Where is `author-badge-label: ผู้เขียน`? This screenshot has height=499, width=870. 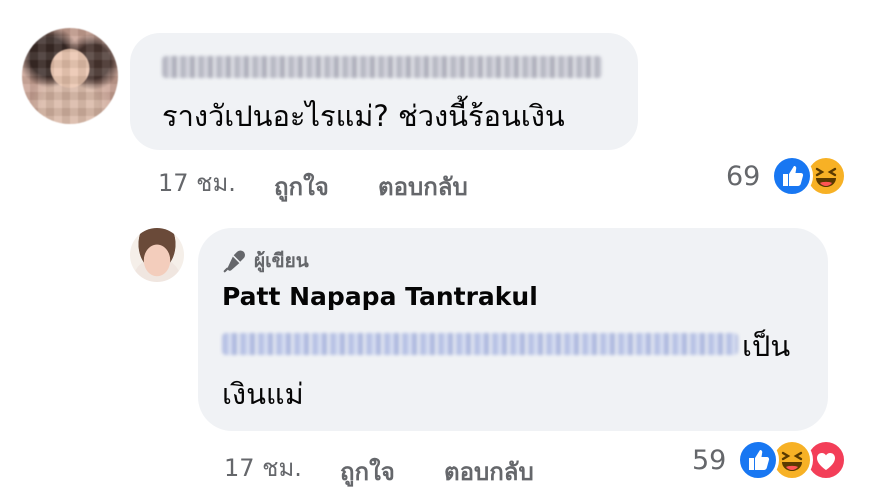 author-badge-label: ผู้เขียน is located at coordinates (281, 261).